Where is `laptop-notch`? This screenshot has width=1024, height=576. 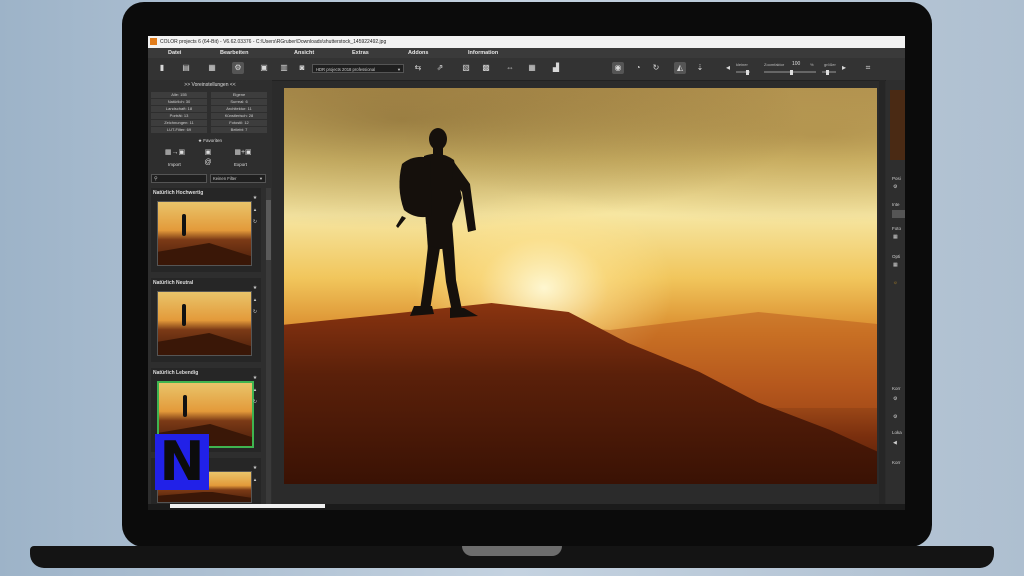
laptop-notch is located at coordinates (512, 551).